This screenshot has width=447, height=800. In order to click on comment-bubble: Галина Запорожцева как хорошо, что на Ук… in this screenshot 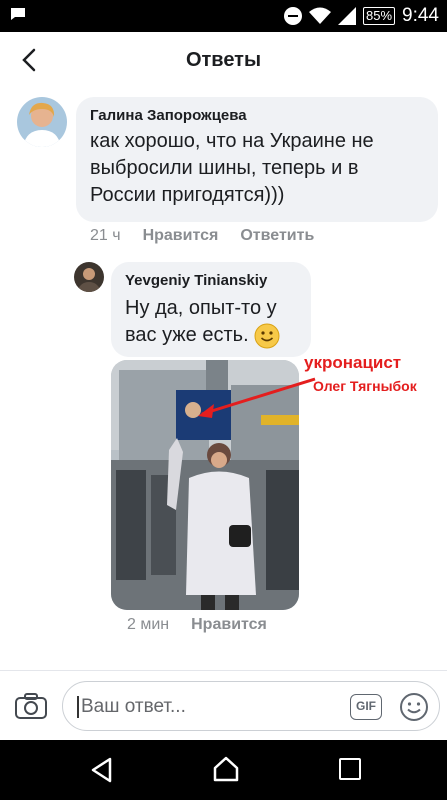, I will do `click(257, 159)`.